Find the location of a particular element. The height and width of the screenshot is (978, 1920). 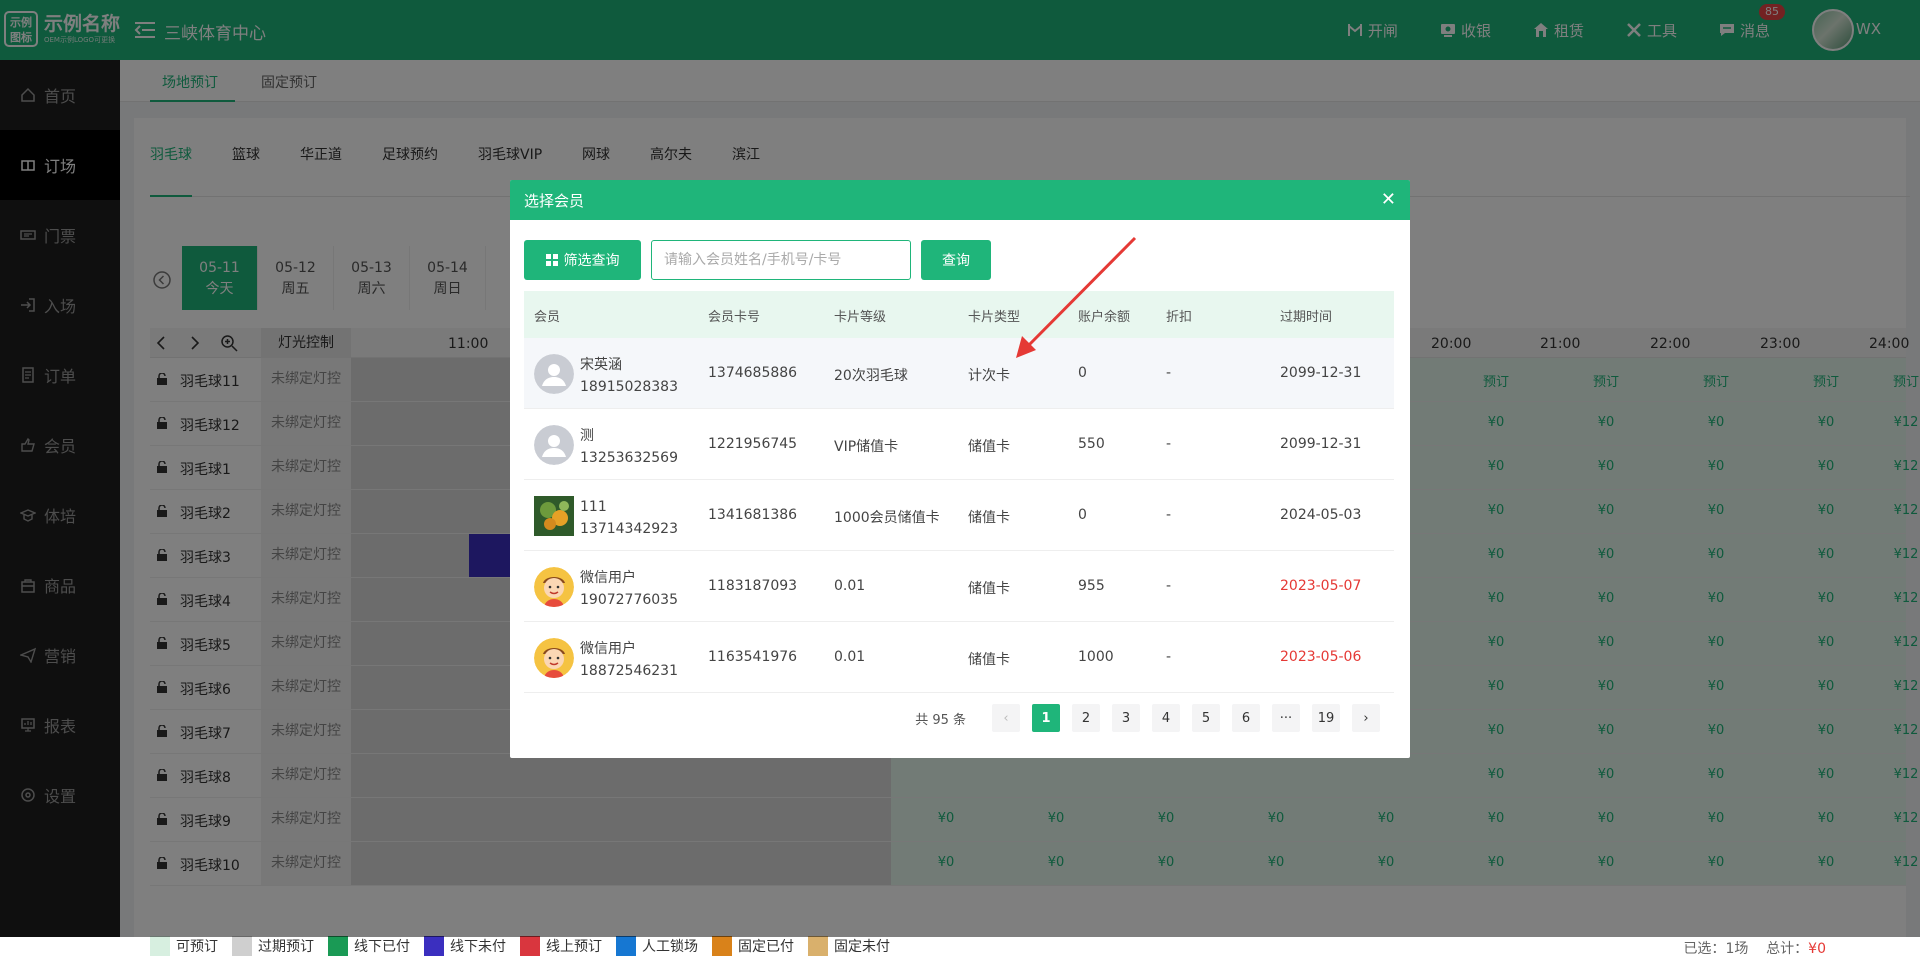

legend-item: 人工锁场 is located at coordinates (657, 946).